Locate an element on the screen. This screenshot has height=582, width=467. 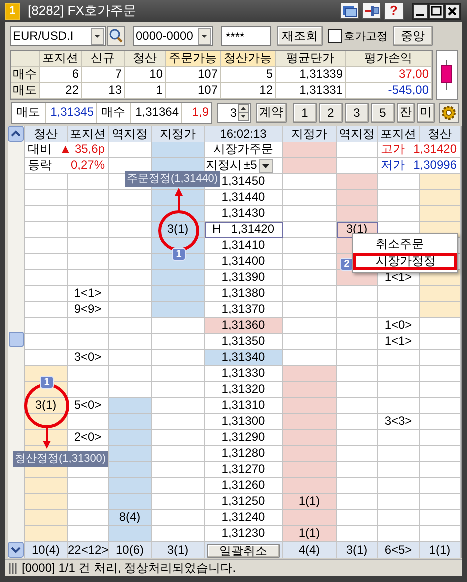
stat-value: 1,31420 is located at coordinates (435, 149).